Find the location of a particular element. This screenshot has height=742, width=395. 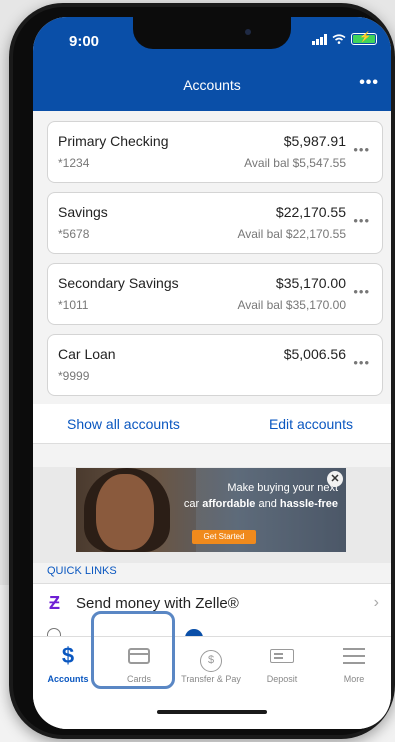

quick-link-zelle: Ƶ Send money with Zelle® › is located at coordinates (212, 603).